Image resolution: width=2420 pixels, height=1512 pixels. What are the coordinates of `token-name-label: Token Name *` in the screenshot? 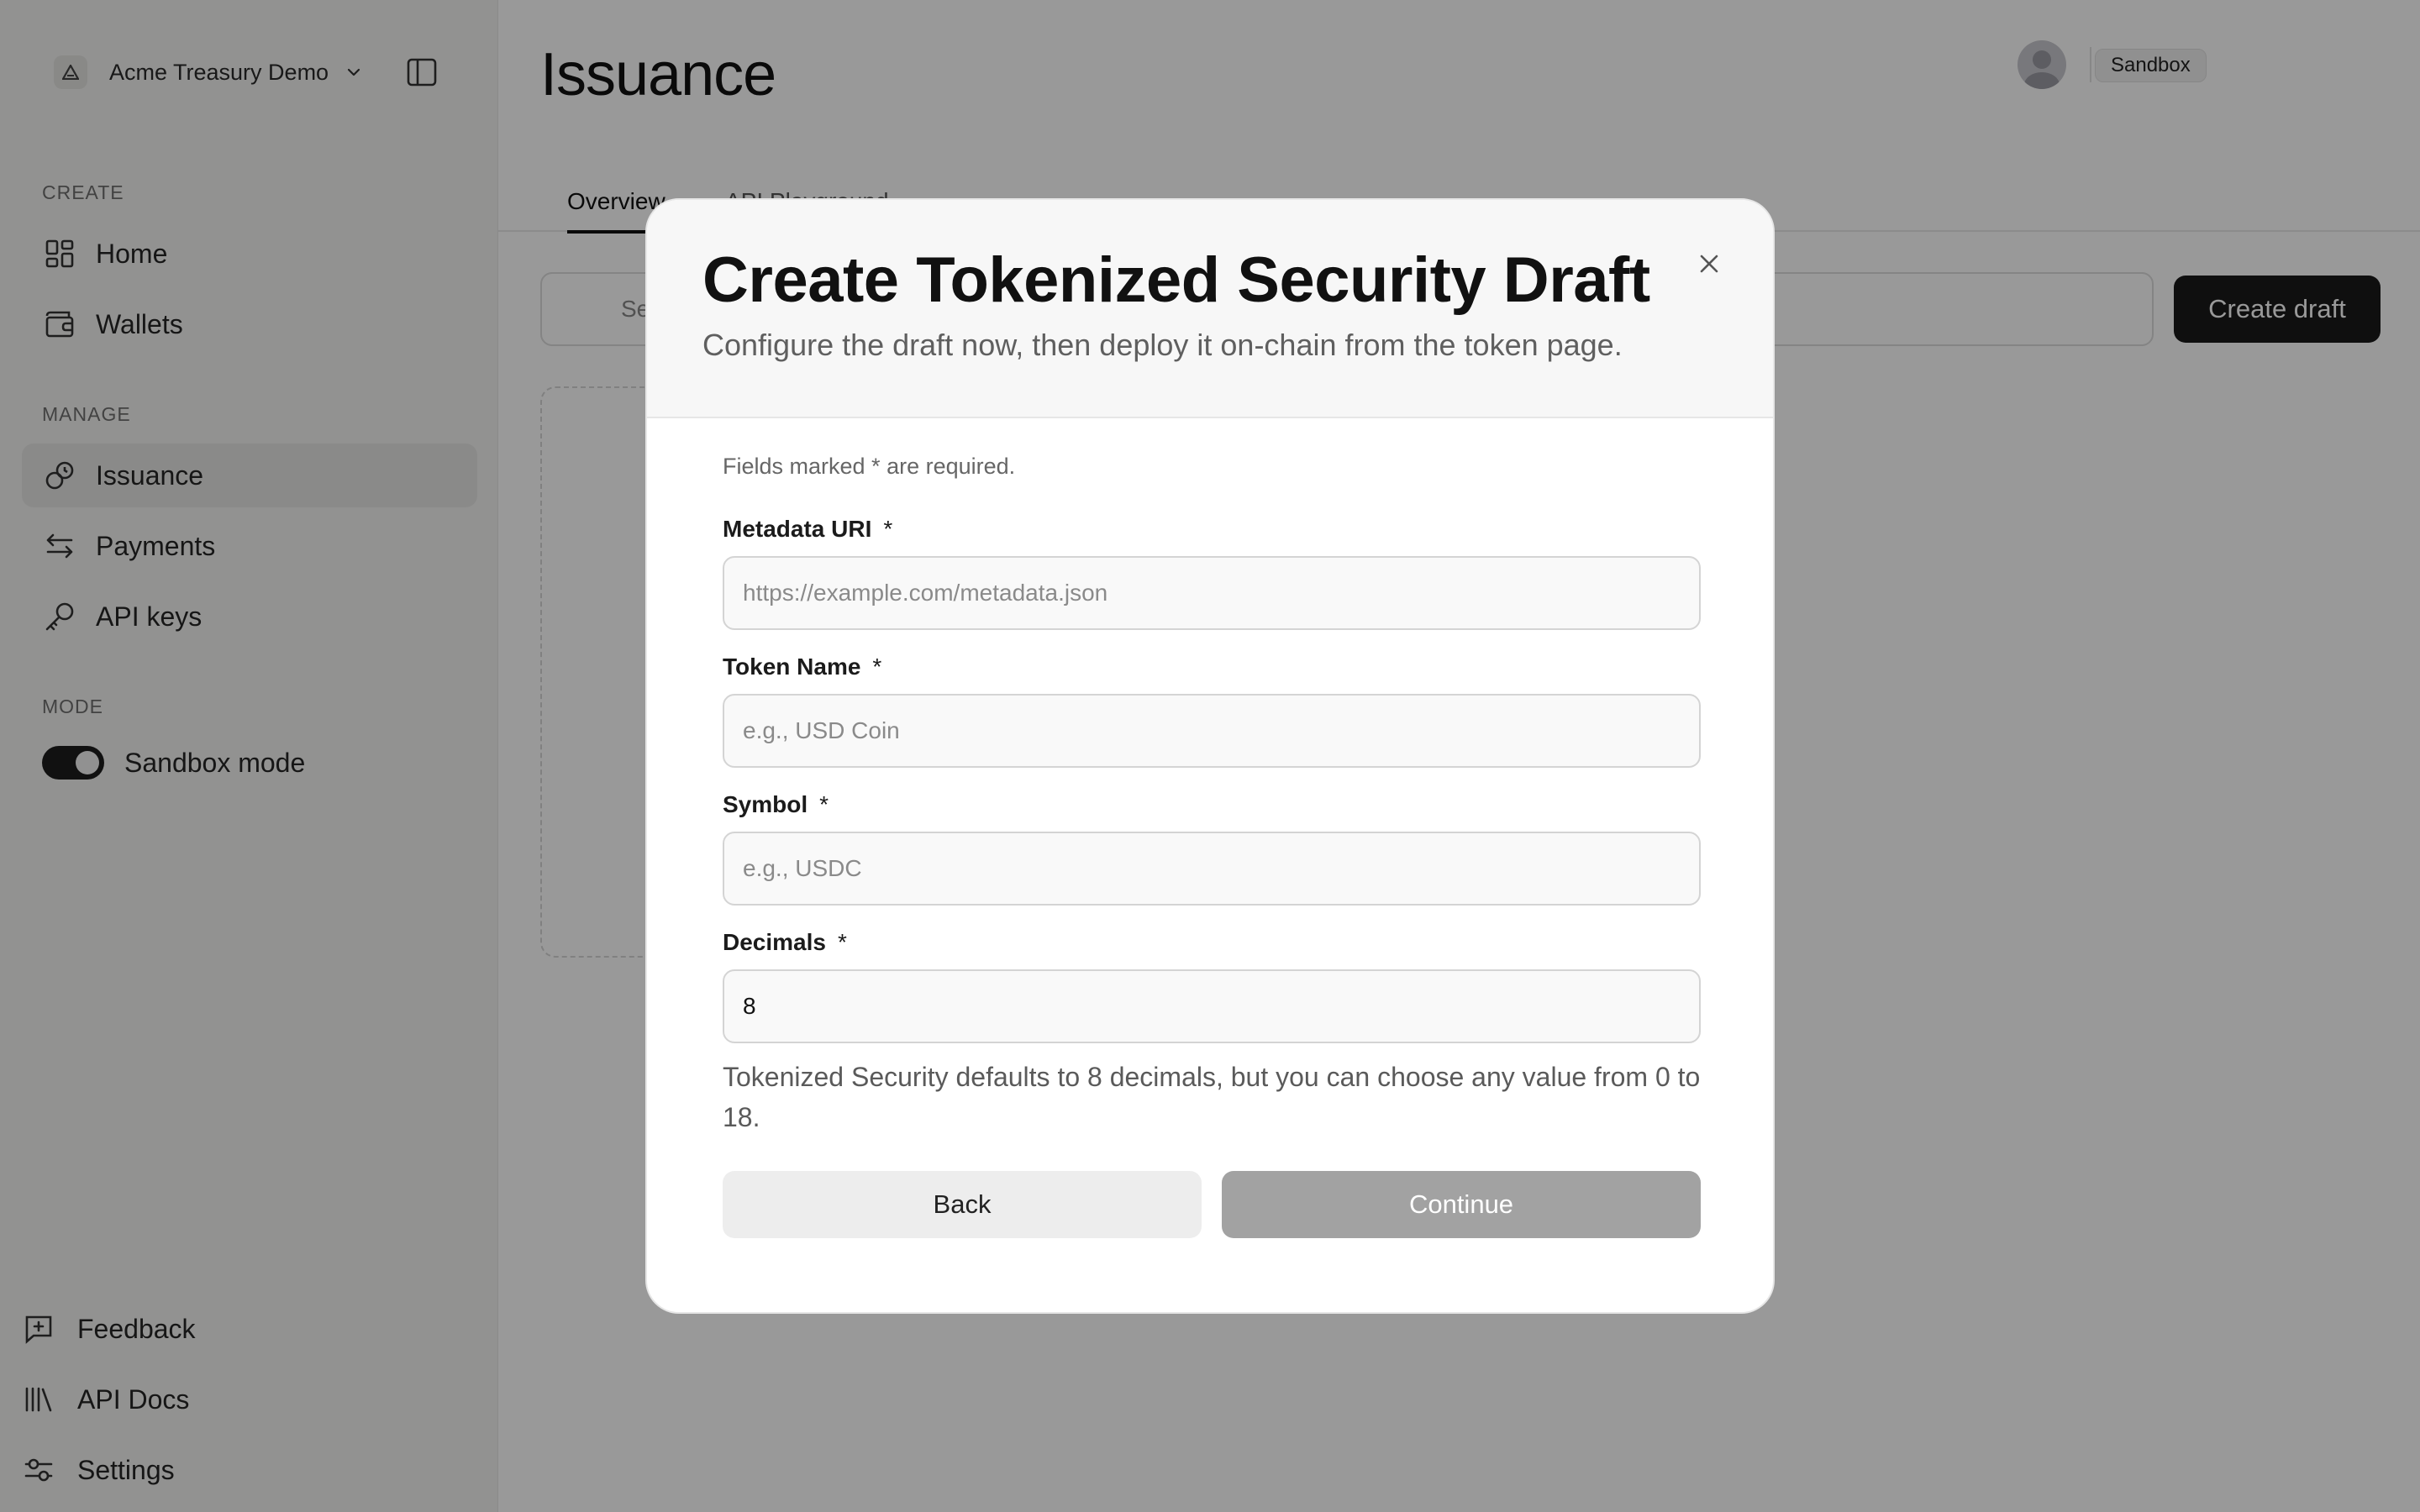 It's located at (802, 667).